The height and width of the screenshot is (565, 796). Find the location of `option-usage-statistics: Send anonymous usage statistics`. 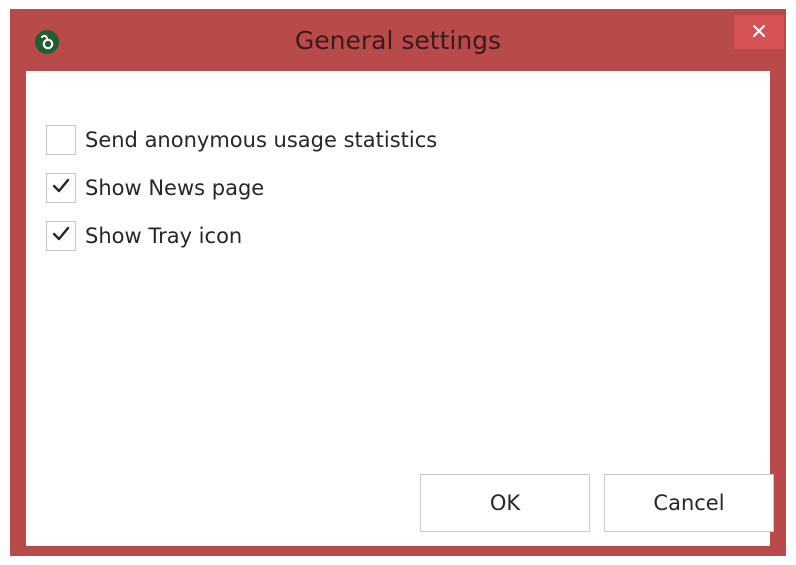

option-usage-statistics: Send anonymous usage statistics is located at coordinates (241, 140).